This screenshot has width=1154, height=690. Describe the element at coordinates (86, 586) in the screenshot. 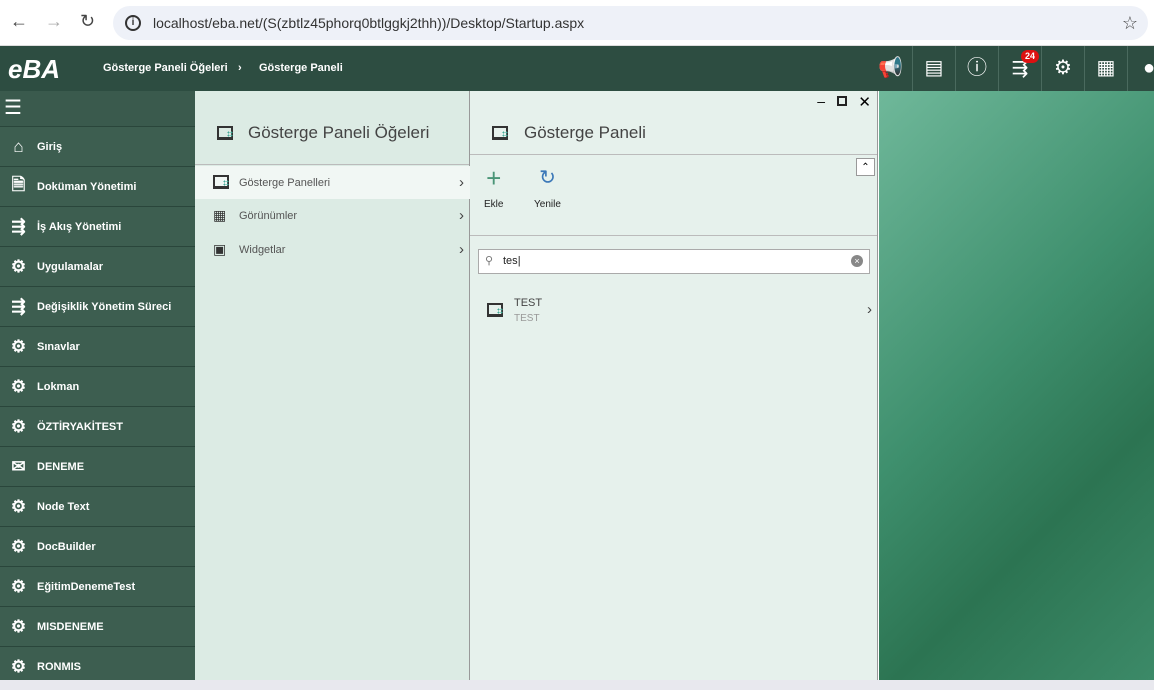

I see `sidebar-item-label: EğitimDenemeTest` at that location.